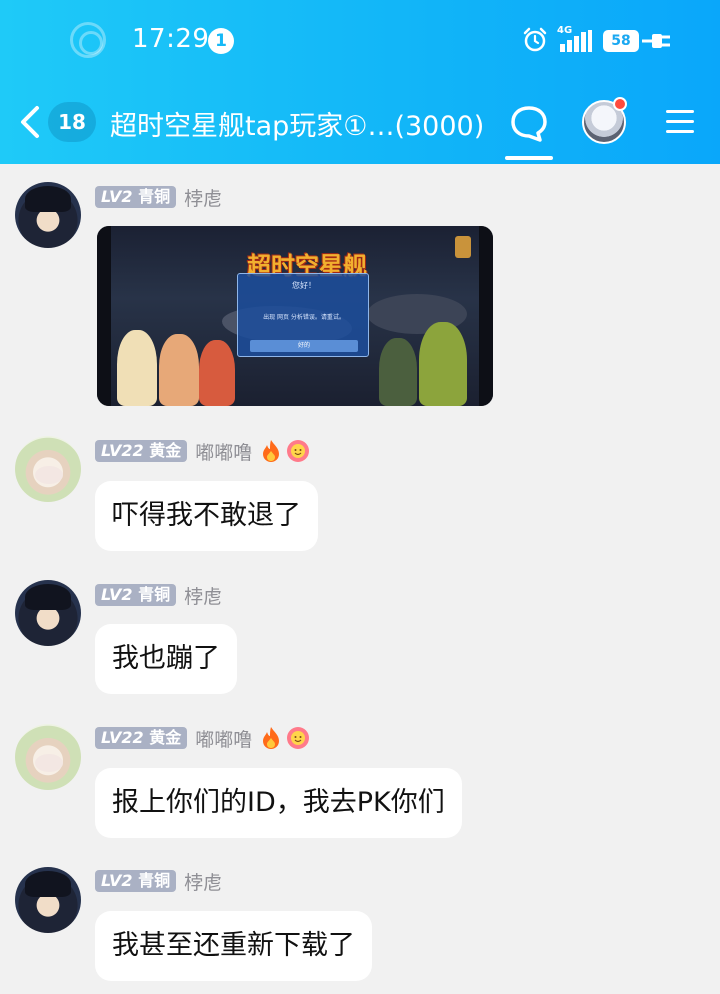 This screenshot has width=720, height=994. I want to click on back-arrow-icon, so click(30, 122).